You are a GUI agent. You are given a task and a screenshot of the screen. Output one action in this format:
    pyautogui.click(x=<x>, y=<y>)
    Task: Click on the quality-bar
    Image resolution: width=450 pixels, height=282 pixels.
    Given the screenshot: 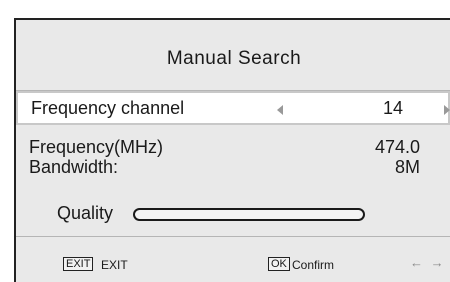 What is the action you would take?
    pyautogui.click(x=249, y=214)
    